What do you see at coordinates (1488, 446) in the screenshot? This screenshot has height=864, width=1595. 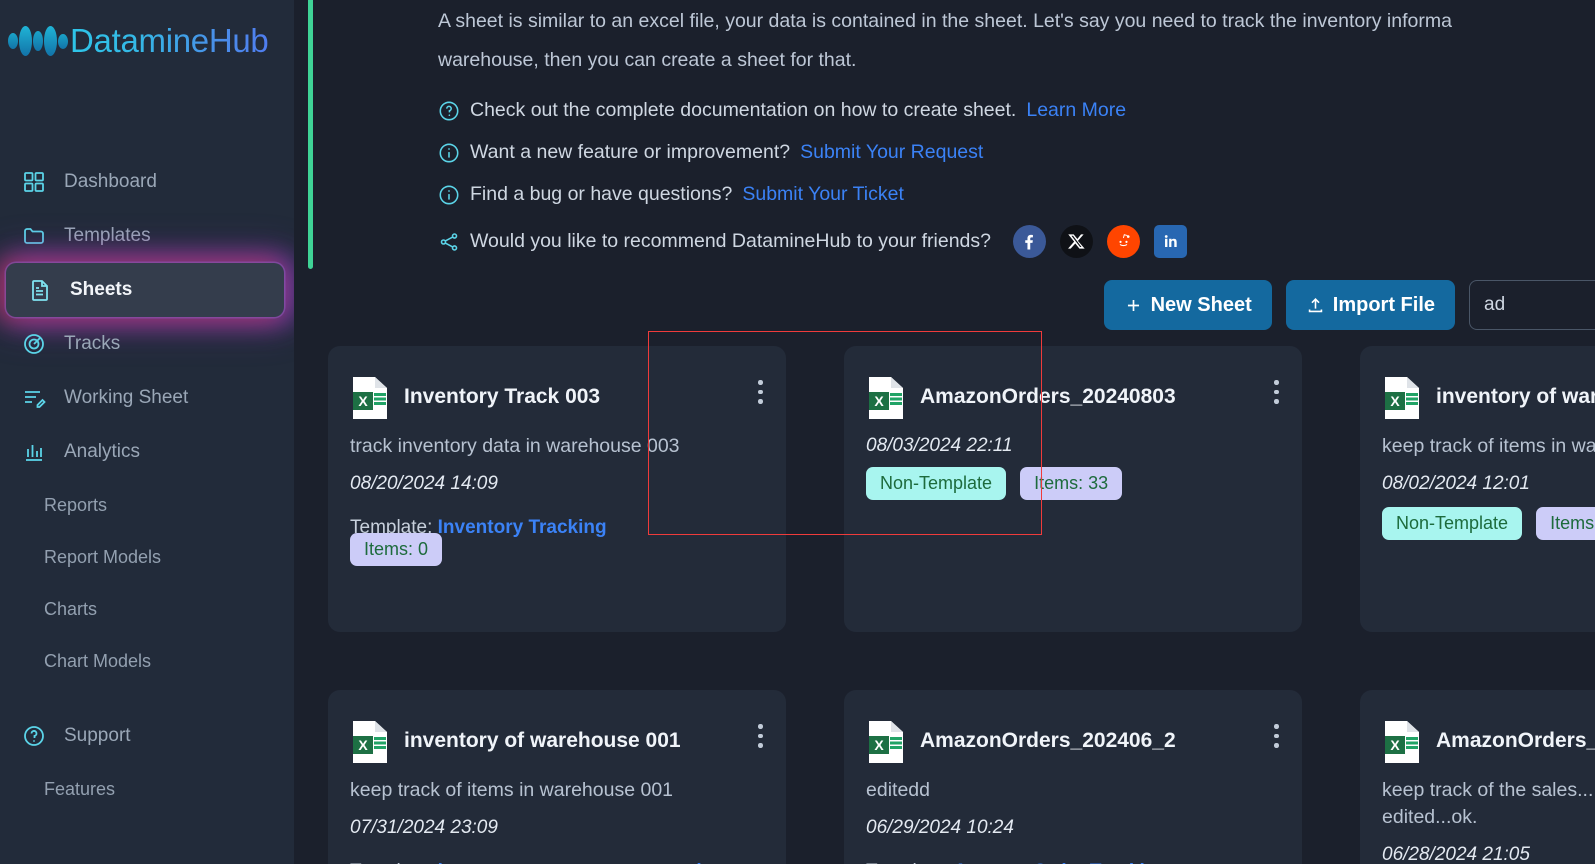 I see `card-description: keep track of items in warehouse 002` at bounding box center [1488, 446].